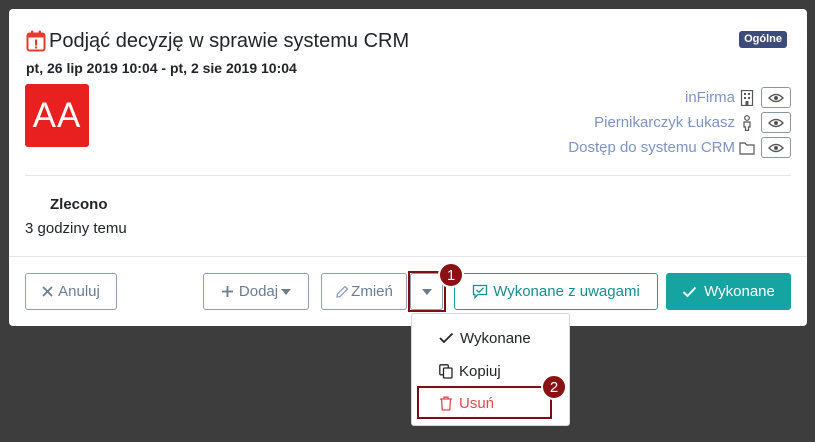 The width and height of the screenshot is (815, 442). I want to click on folder-icon, so click(747, 148).